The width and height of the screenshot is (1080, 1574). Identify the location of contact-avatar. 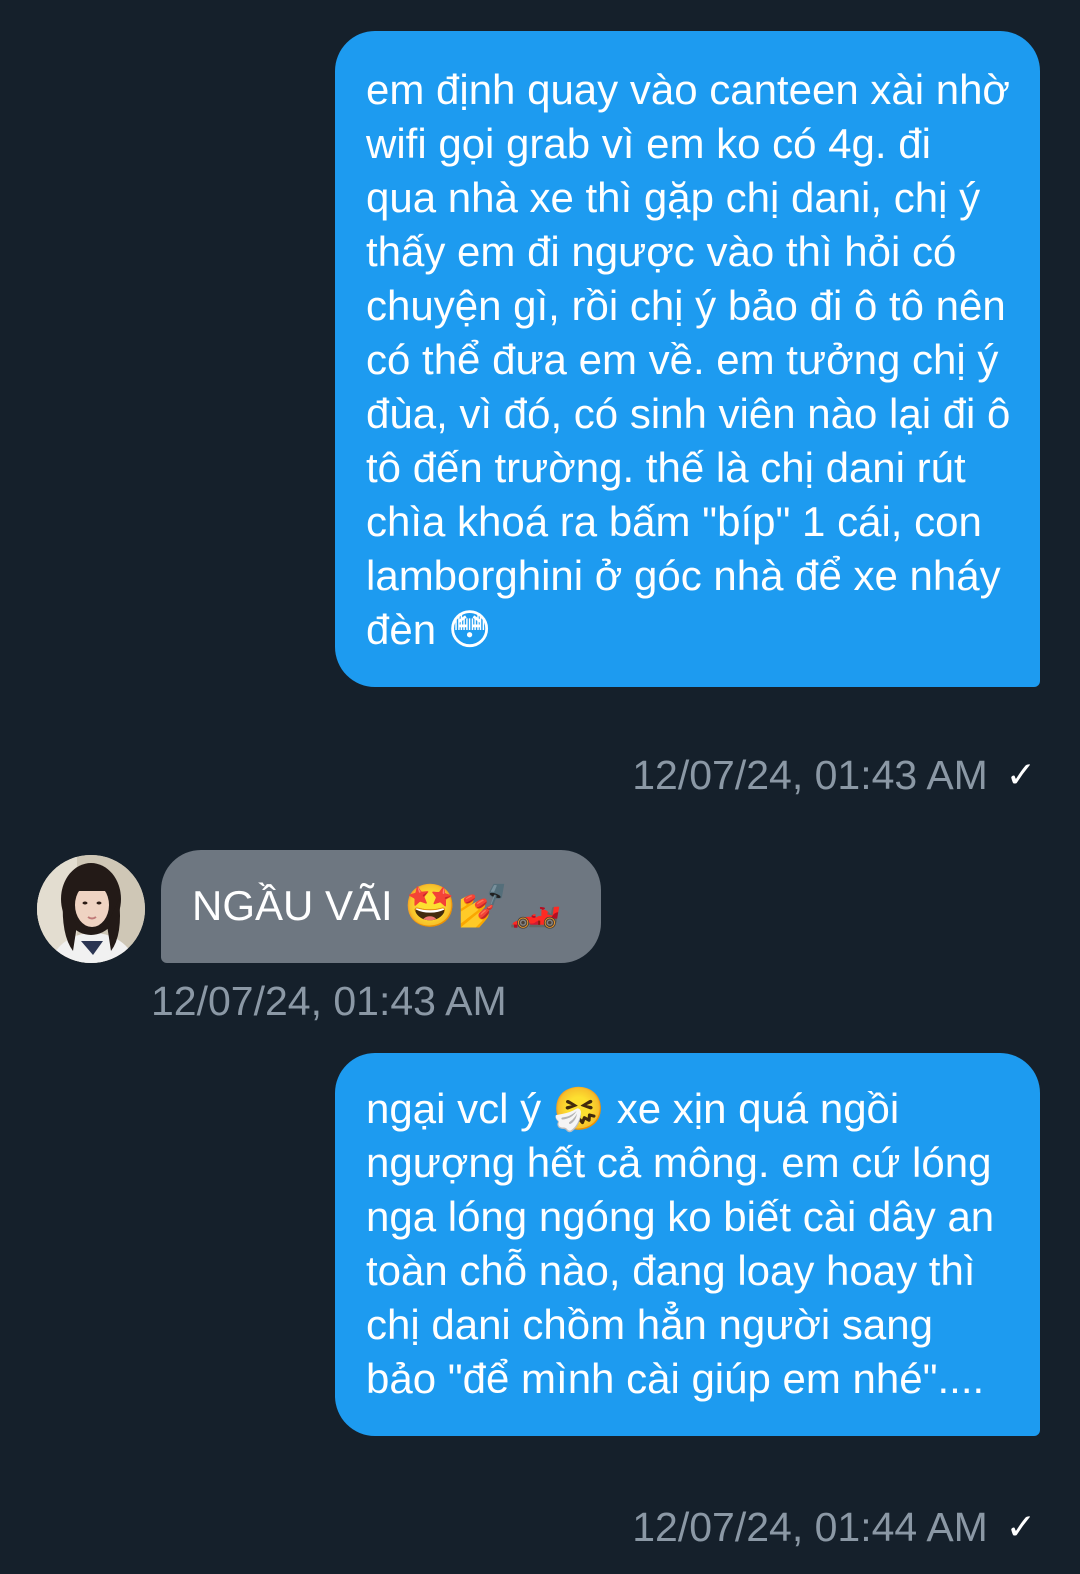
(91, 909).